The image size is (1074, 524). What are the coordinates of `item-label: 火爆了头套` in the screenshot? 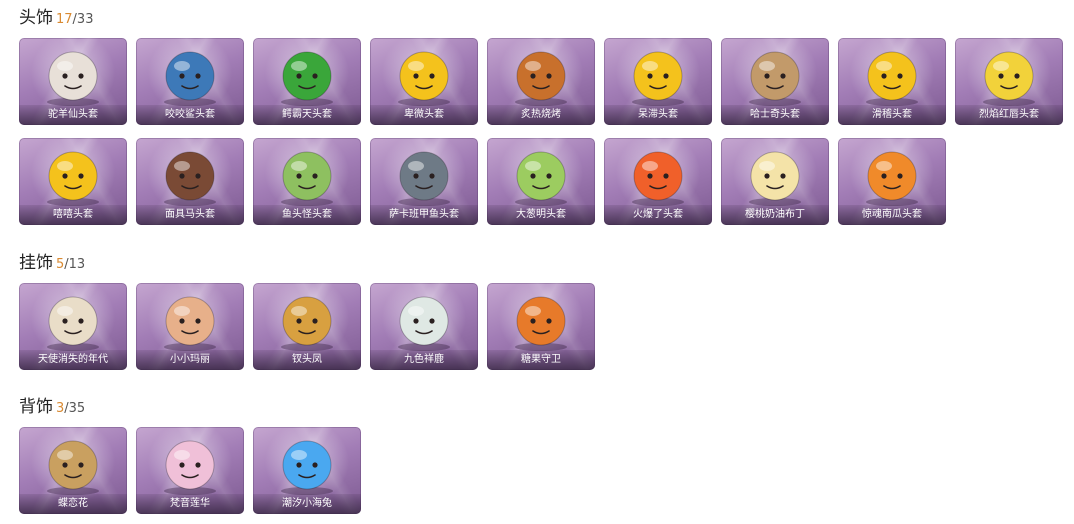 It's located at (658, 215).